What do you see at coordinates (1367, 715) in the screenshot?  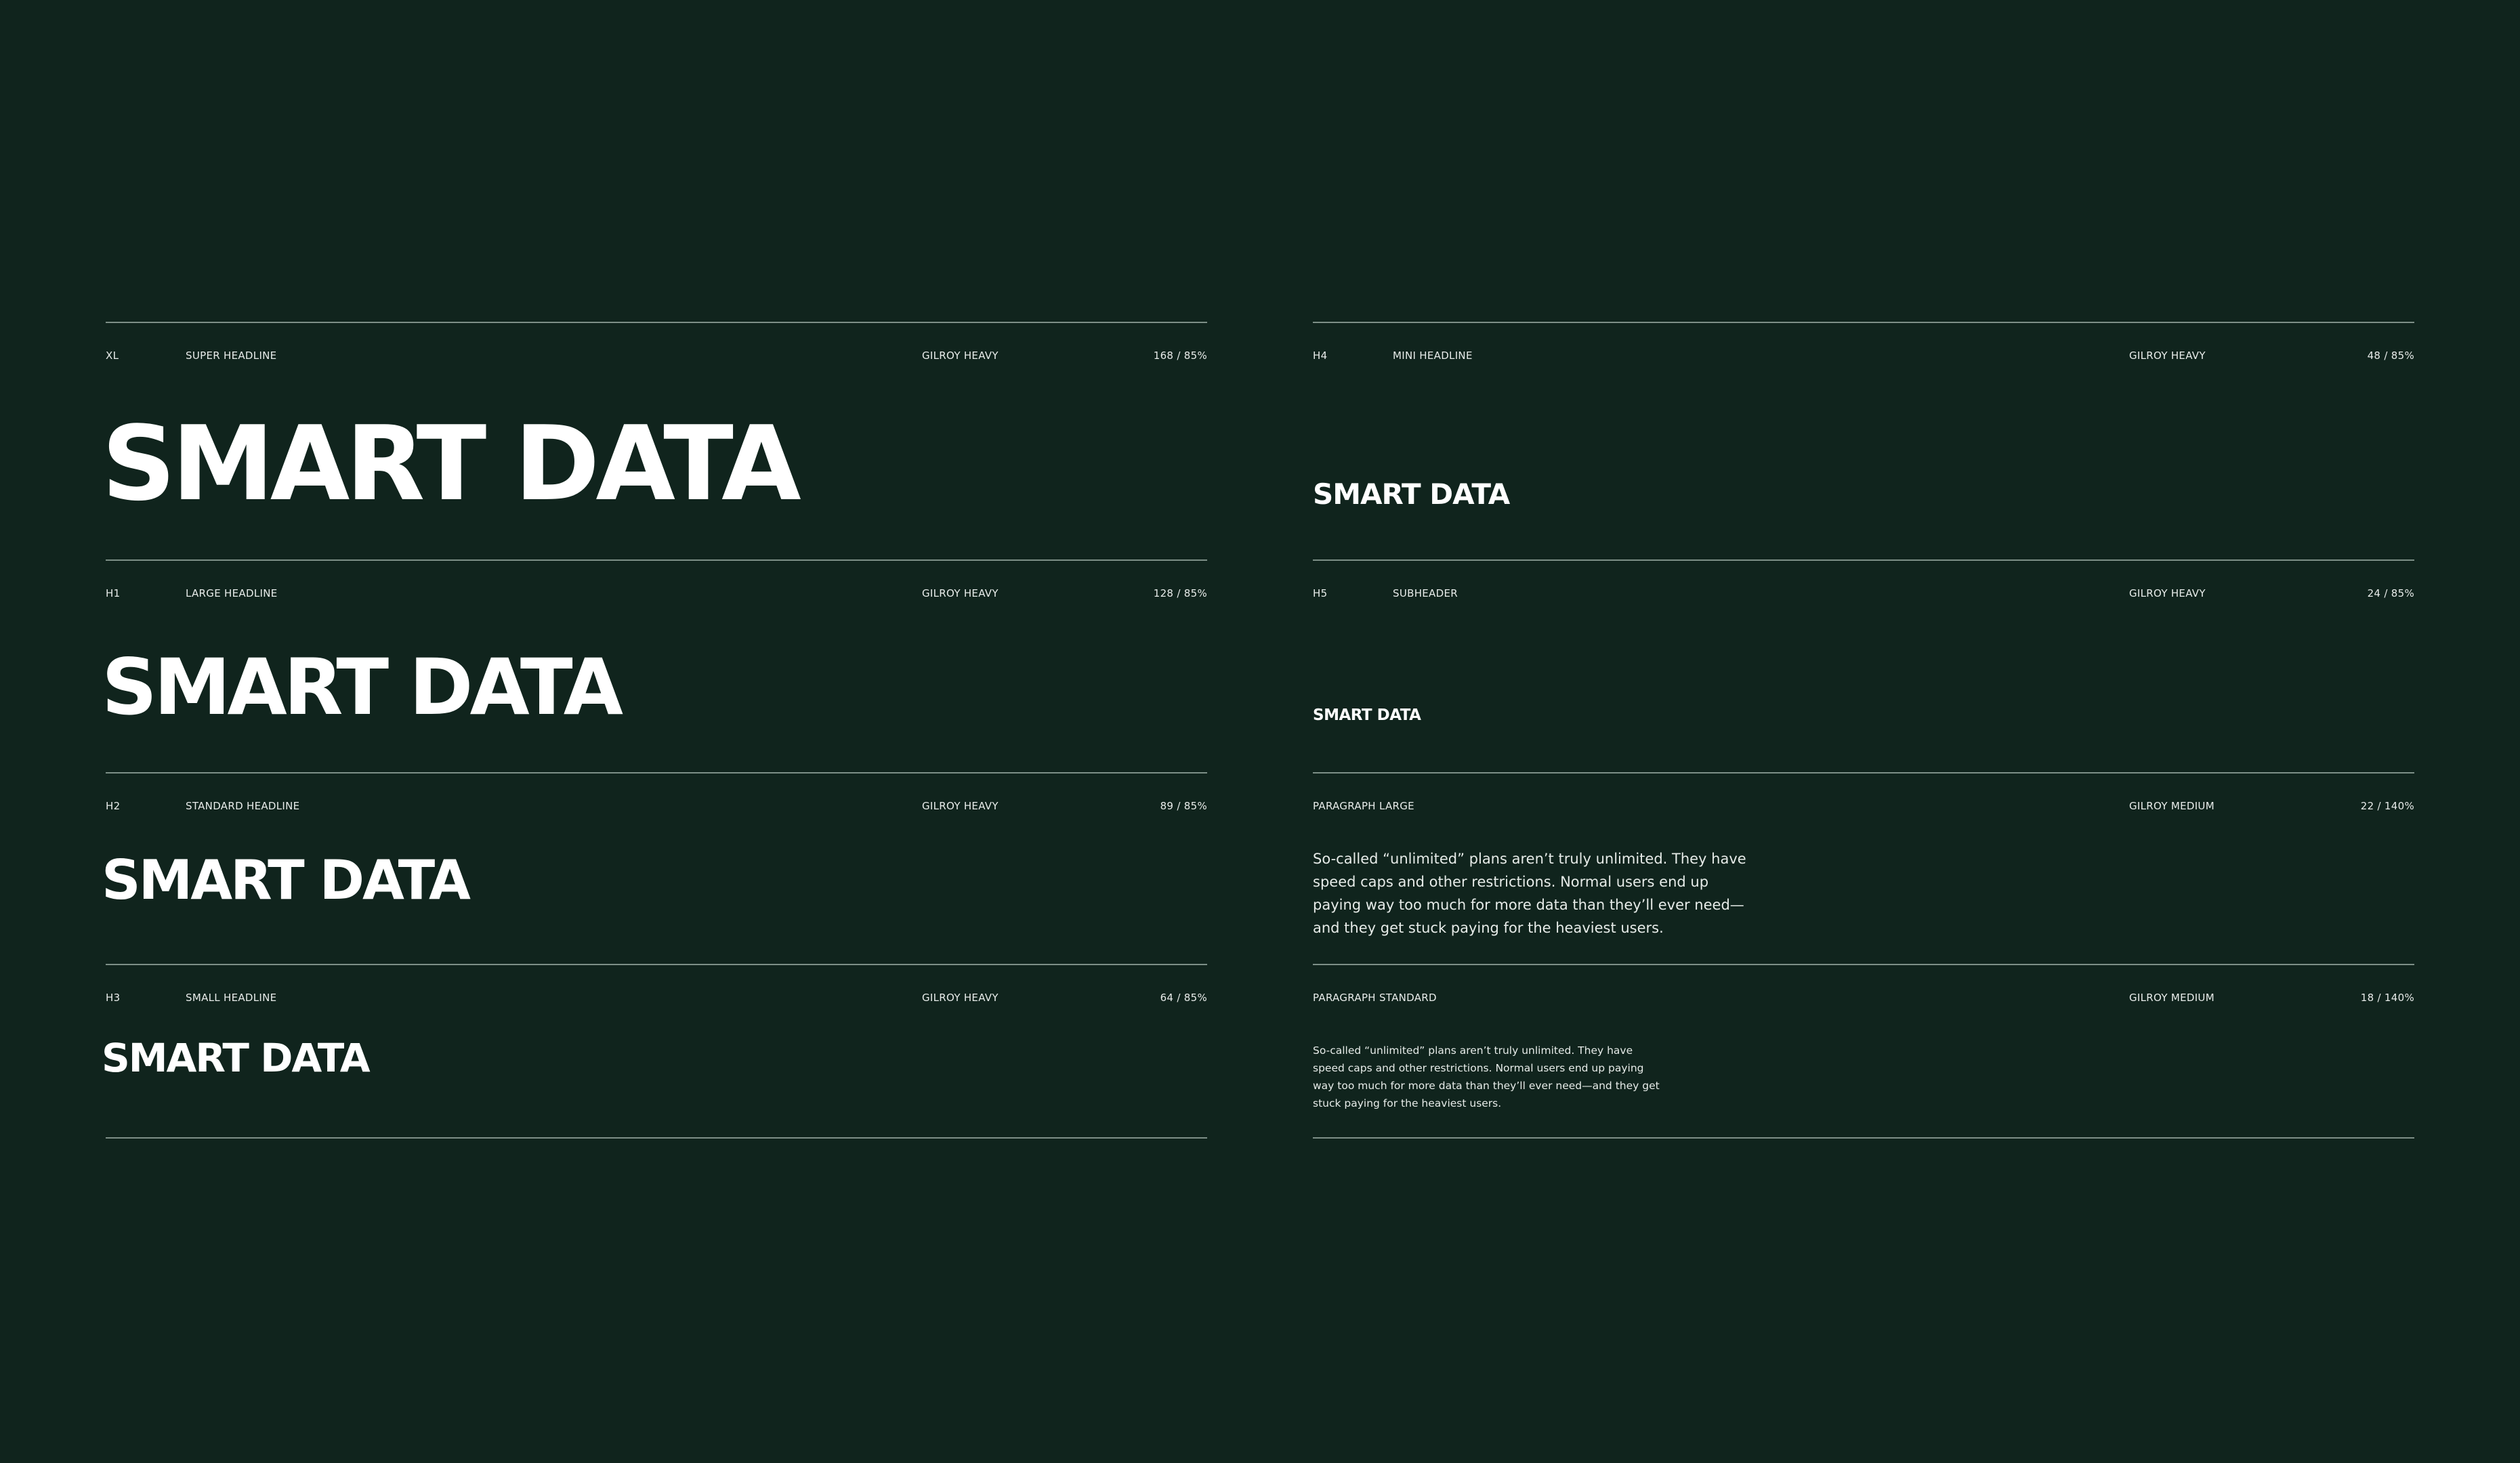 I see `sample-subheader: SMART DATA` at bounding box center [1367, 715].